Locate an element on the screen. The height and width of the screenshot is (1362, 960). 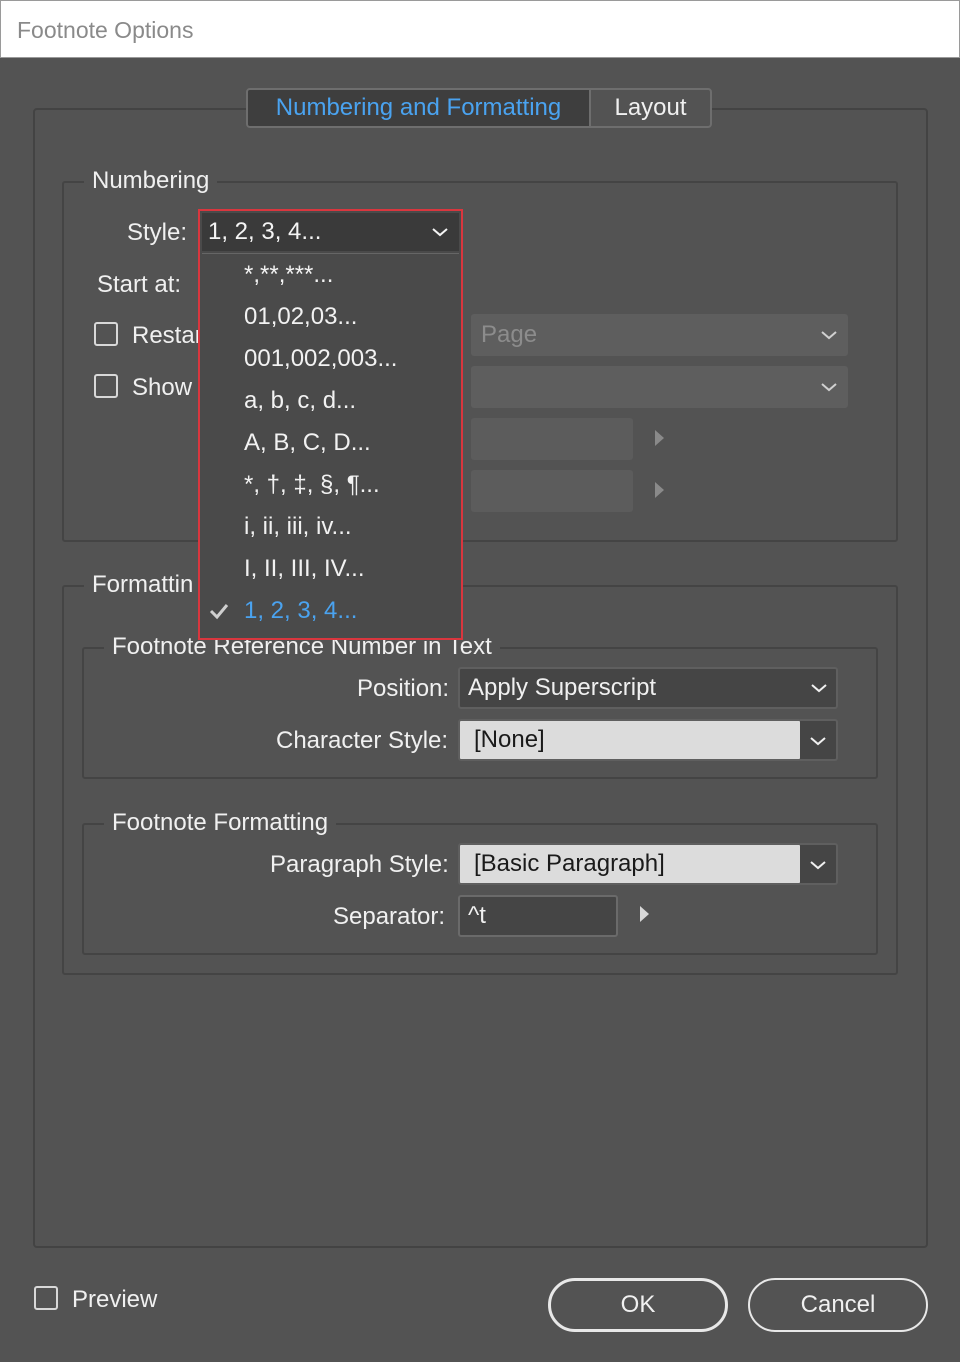
position-value: Apply Superscript is located at coordinates (562, 687).